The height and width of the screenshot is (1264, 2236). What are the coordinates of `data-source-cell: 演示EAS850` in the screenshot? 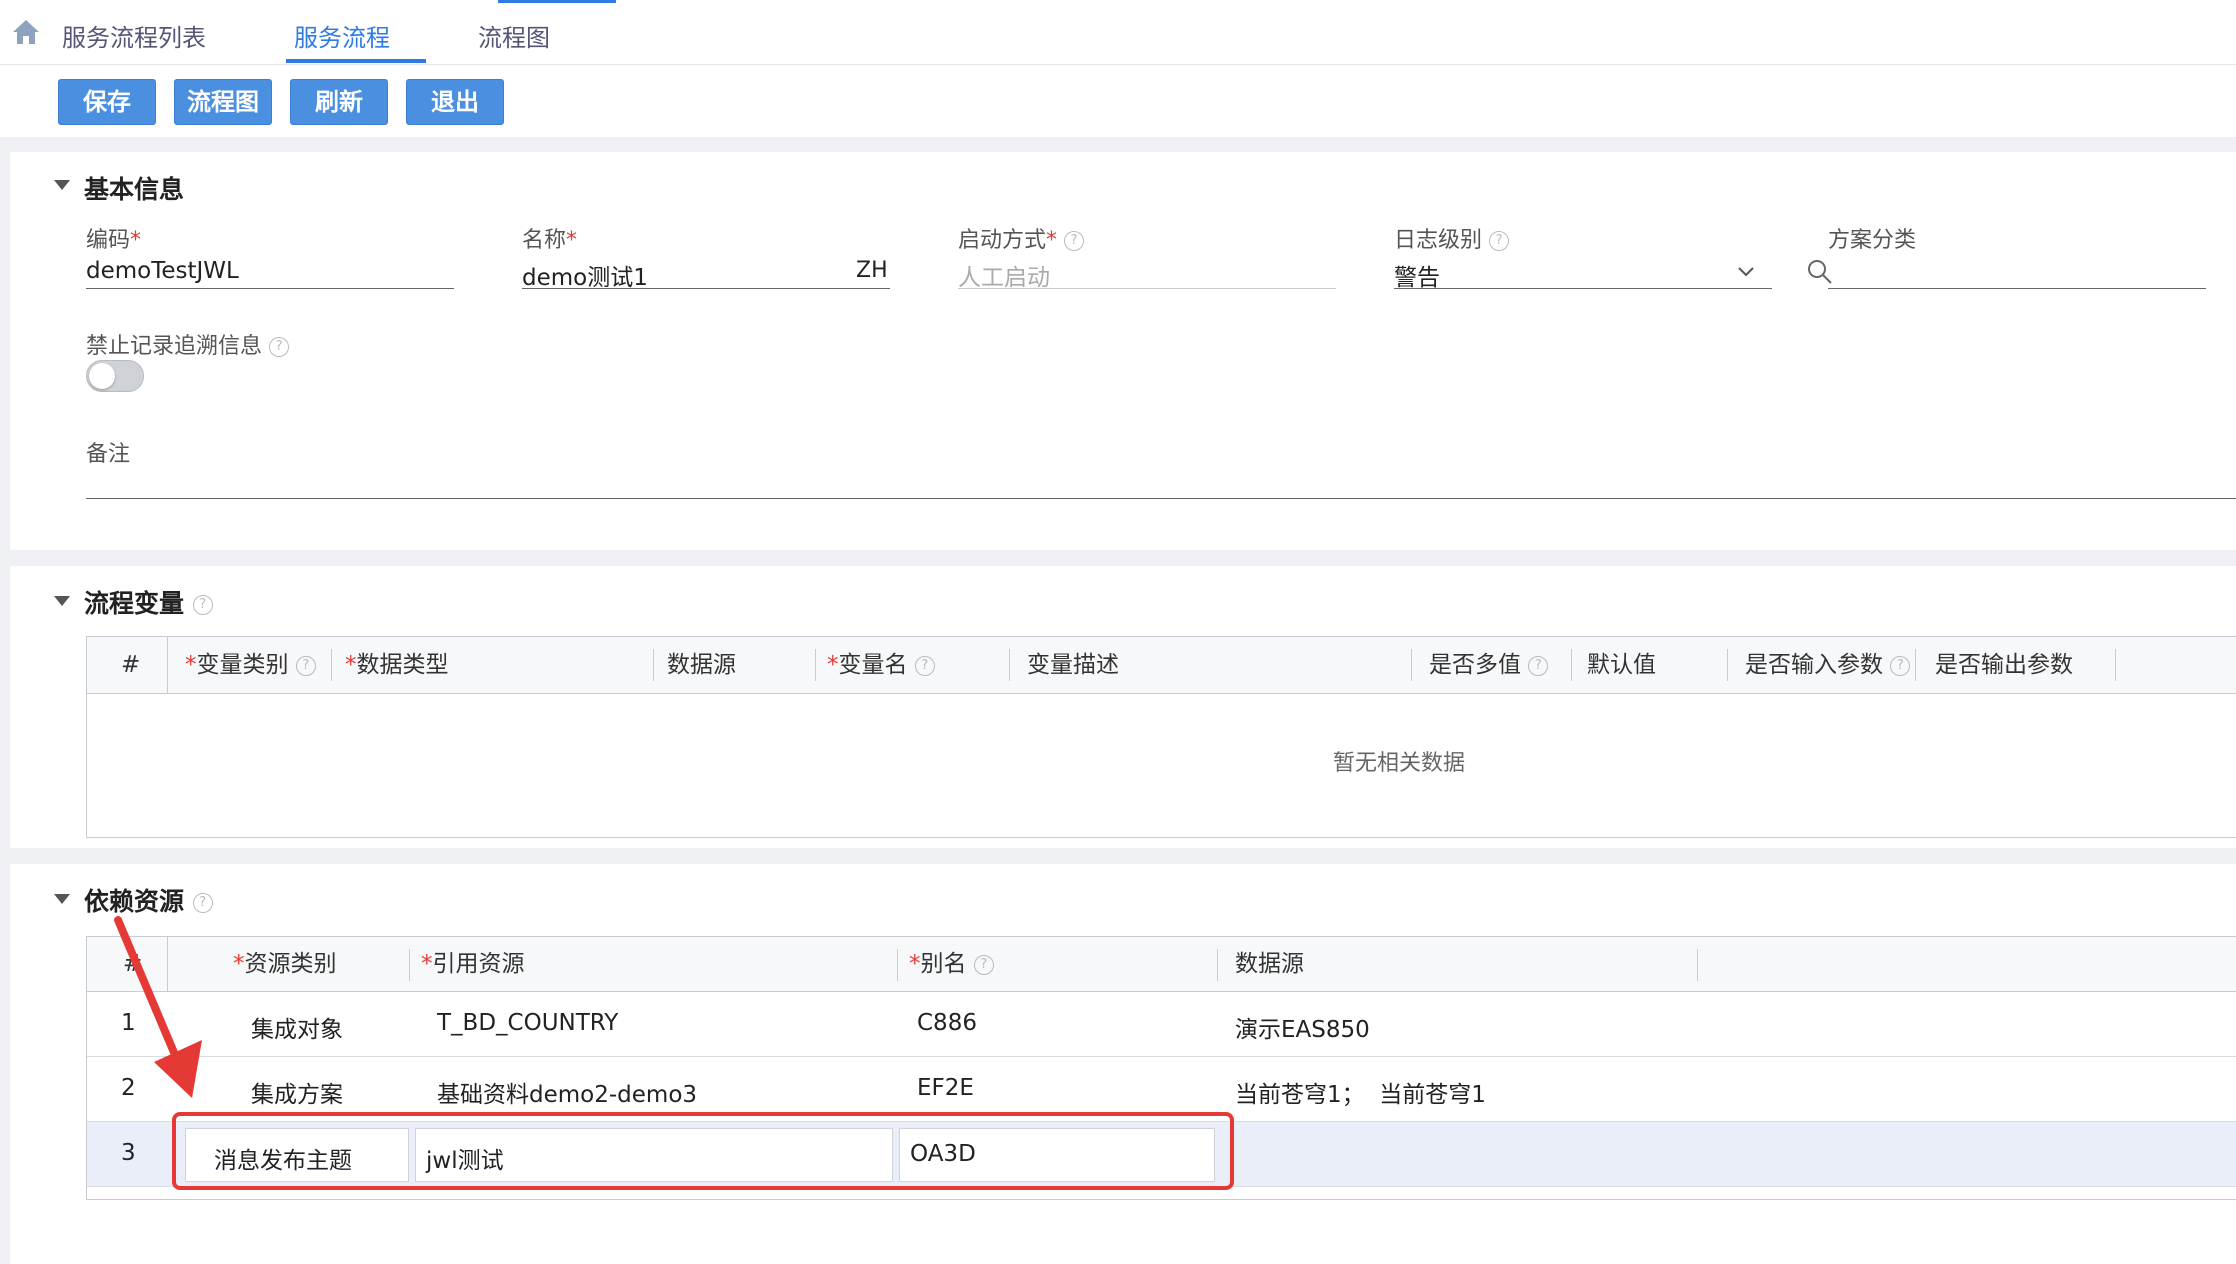 It's located at (1302, 1027).